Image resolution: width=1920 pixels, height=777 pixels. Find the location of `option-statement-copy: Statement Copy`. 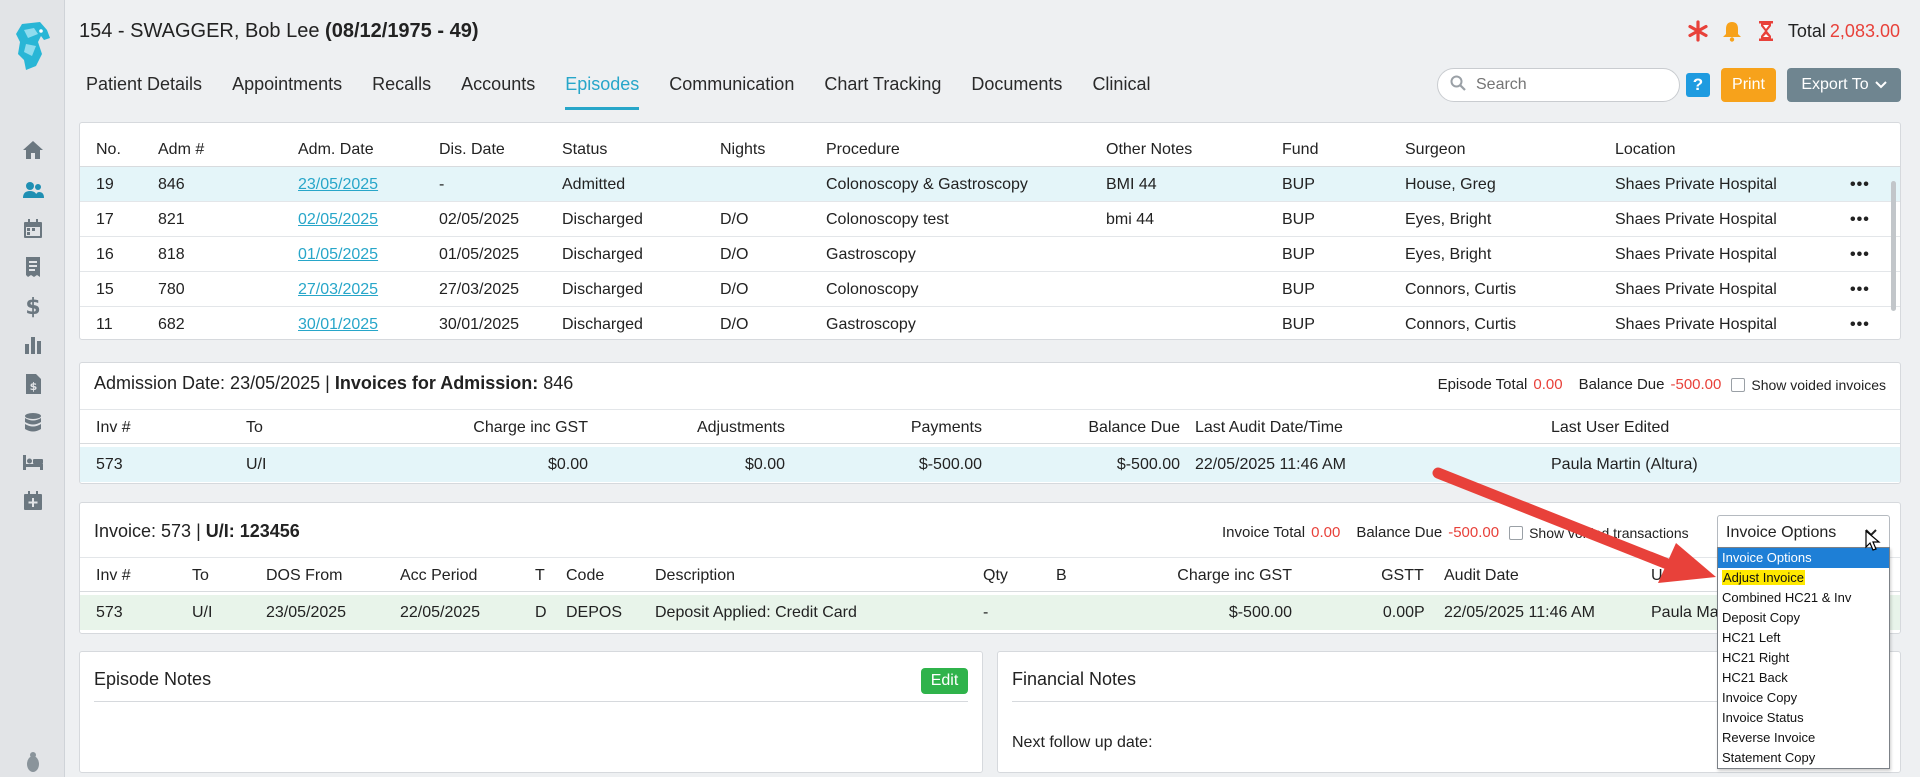

option-statement-copy: Statement Copy is located at coordinates (1803, 758).